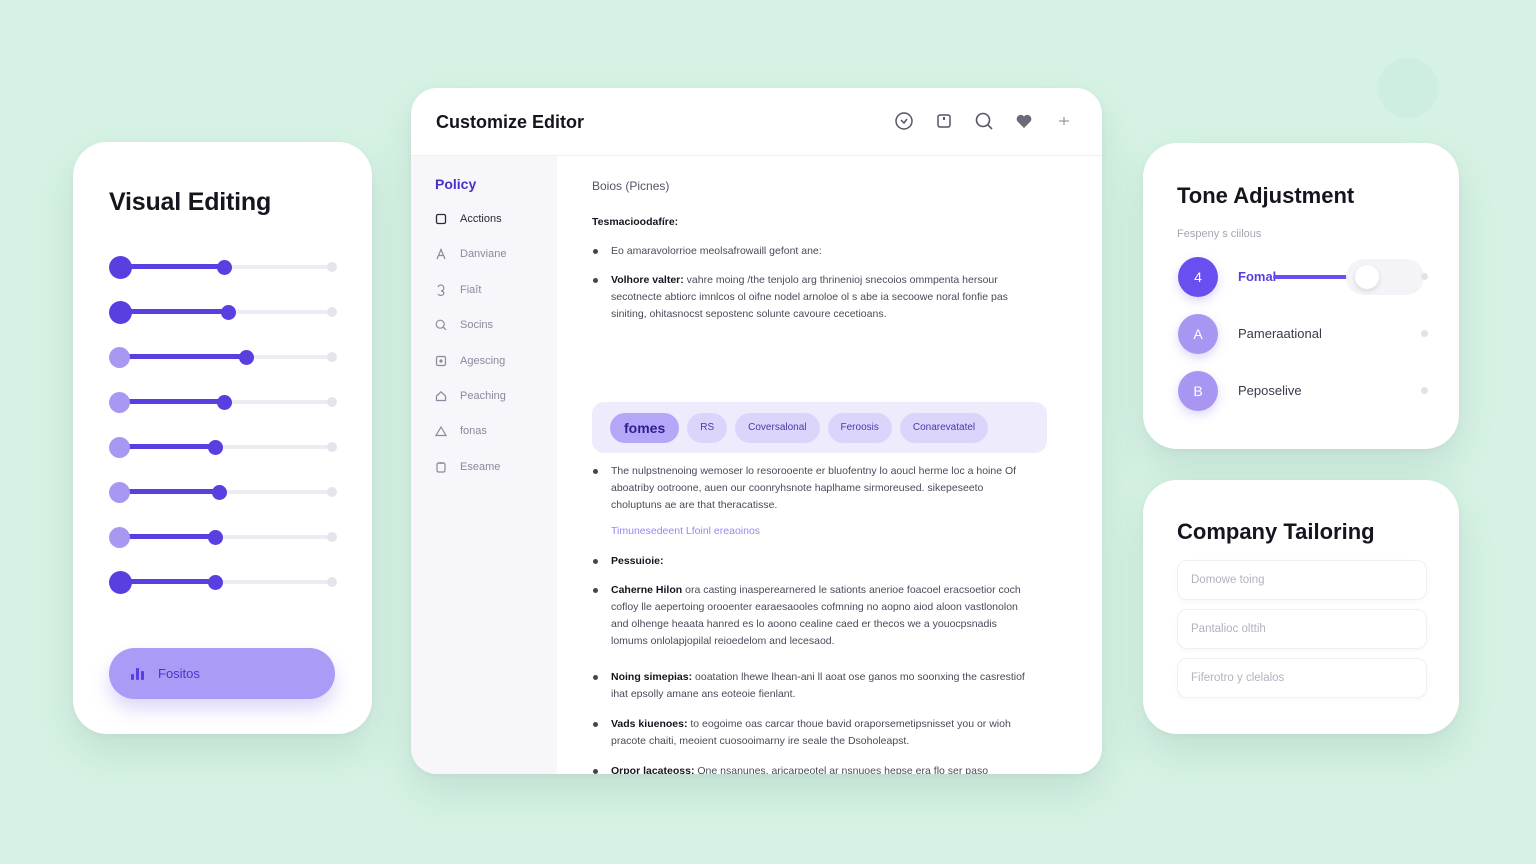 Image resolution: width=1536 pixels, height=864 pixels. What do you see at coordinates (1219, 234) in the screenshot?
I see `tone-hint: Fespeny s ciilous` at bounding box center [1219, 234].